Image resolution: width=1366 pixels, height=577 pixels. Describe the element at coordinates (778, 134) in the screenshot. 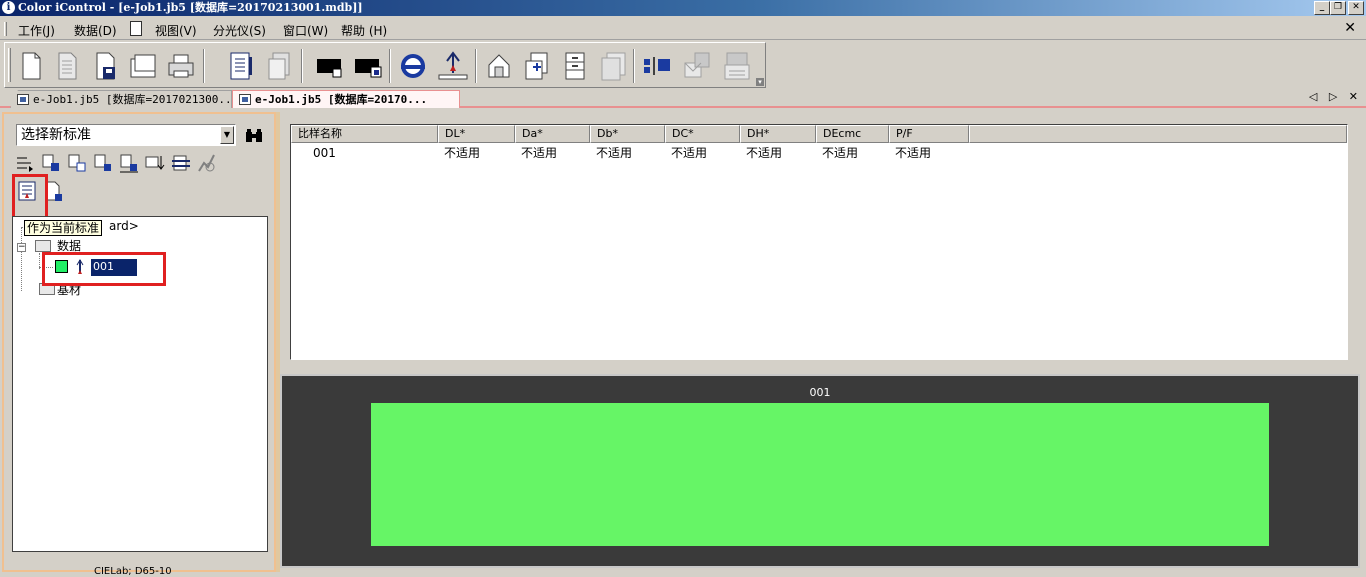

I see `col-header: DH*` at that location.